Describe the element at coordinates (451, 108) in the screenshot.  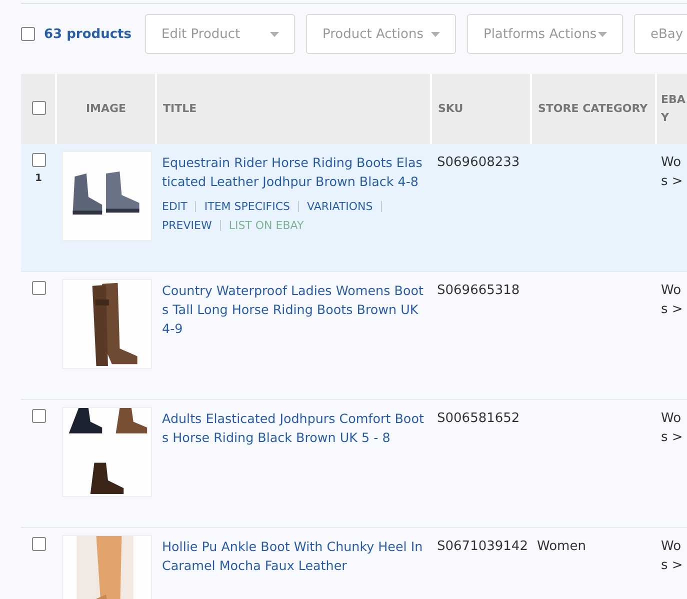
I see `column-header: SKU` at that location.